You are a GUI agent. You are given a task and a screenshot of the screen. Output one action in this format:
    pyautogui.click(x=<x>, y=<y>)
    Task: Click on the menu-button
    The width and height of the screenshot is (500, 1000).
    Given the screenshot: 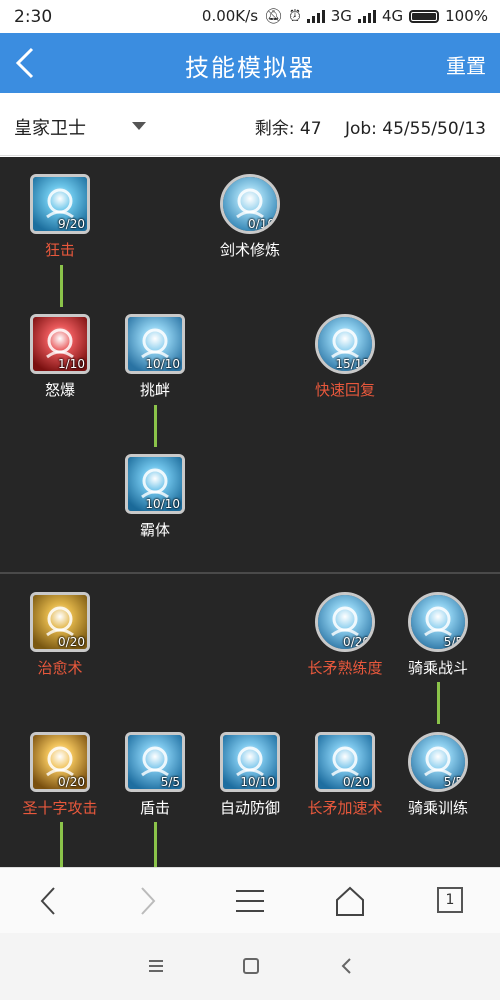 What is the action you would take?
    pyautogui.click(x=250, y=901)
    